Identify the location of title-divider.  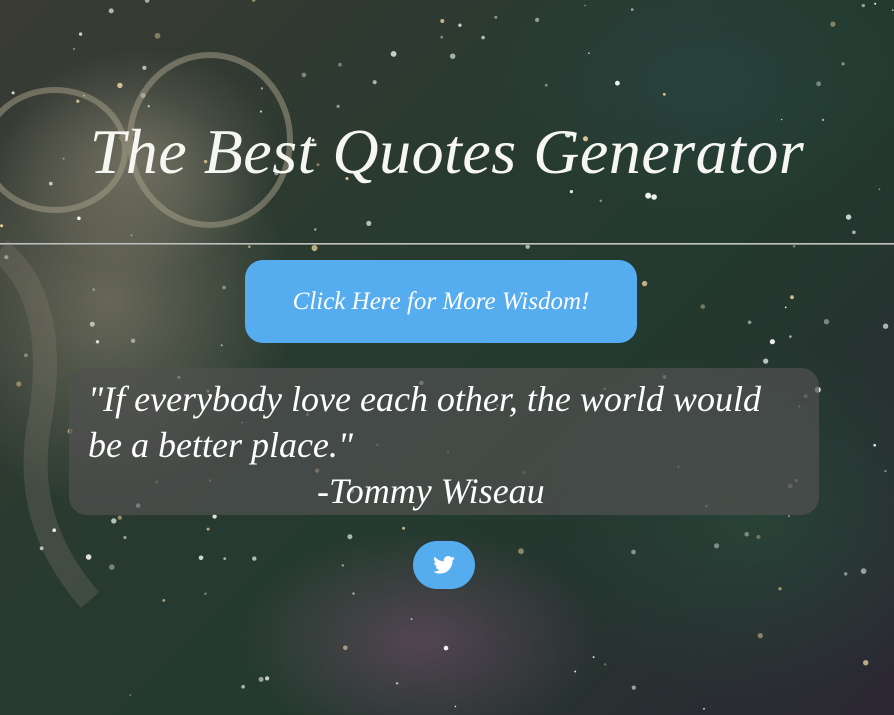
(447, 244).